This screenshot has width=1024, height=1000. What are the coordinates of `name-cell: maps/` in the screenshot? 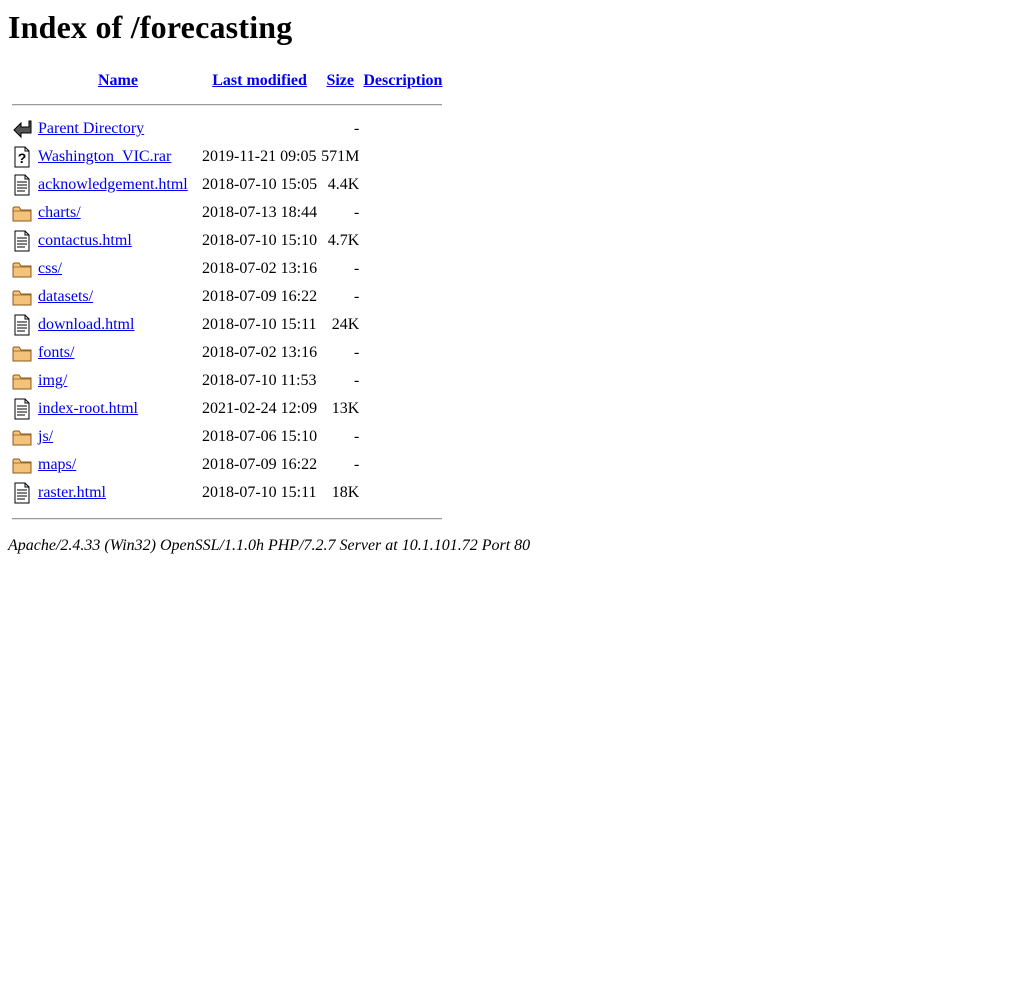 It's located at (118, 466).